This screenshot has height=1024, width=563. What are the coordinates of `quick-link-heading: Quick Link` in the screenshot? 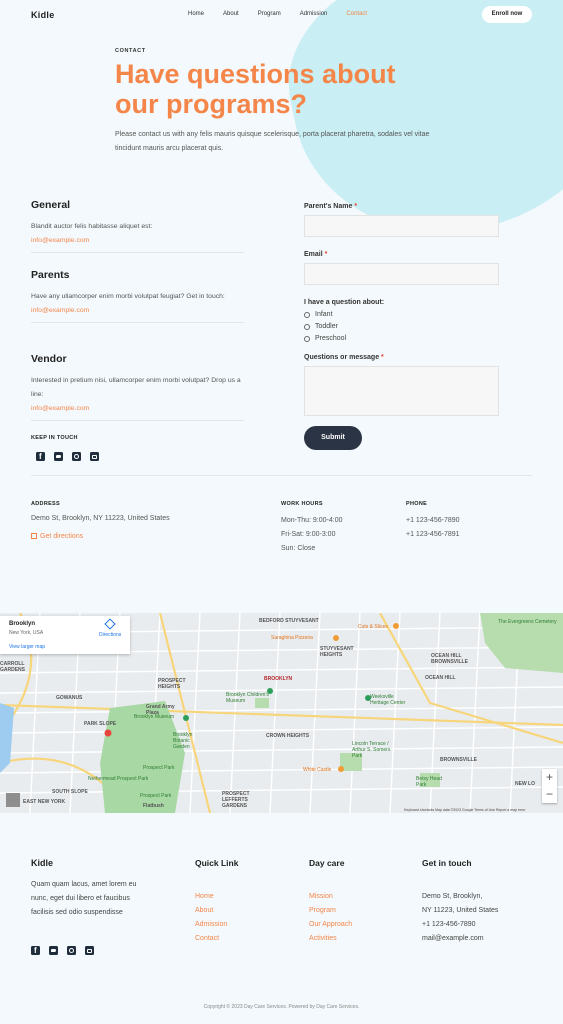 It's located at (217, 863).